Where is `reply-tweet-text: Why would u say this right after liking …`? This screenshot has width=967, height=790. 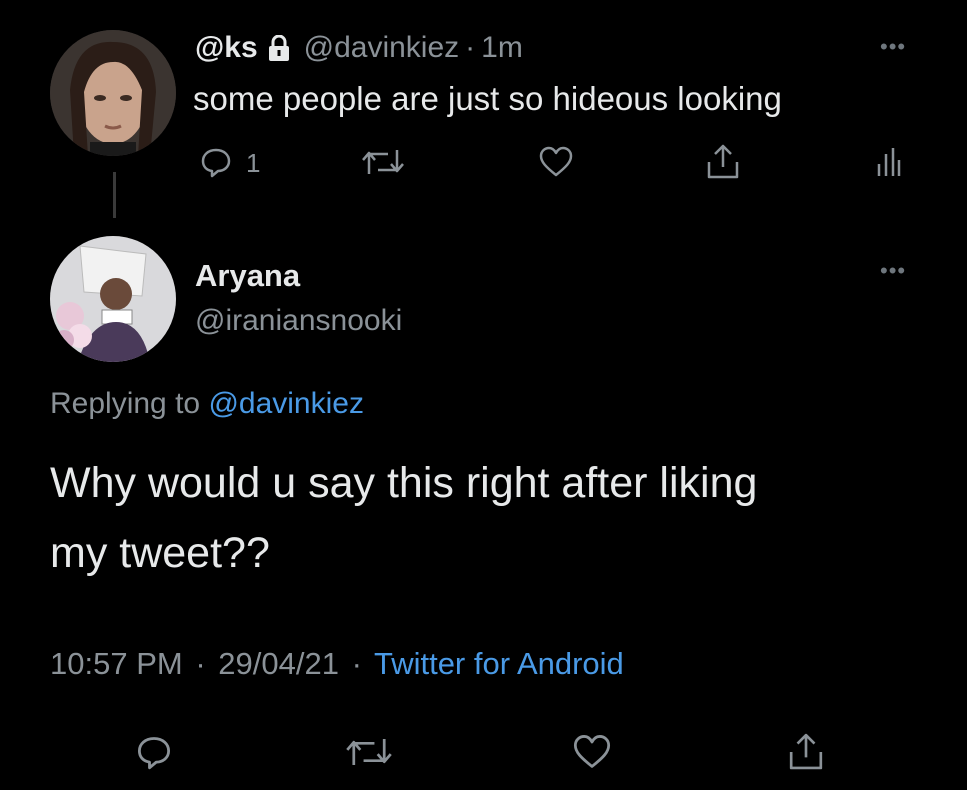
reply-tweet-text: Why would u say this right after liking … is located at coordinates (403, 518).